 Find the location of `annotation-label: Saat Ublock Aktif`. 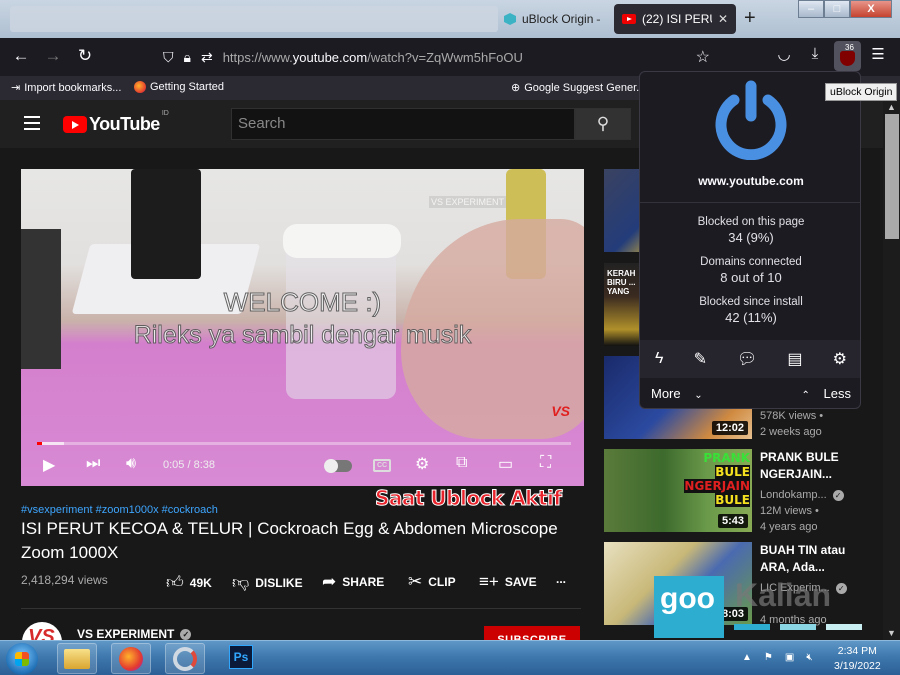

annotation-label: Saat Ublock Aktif is located at coordinates (469, 498).